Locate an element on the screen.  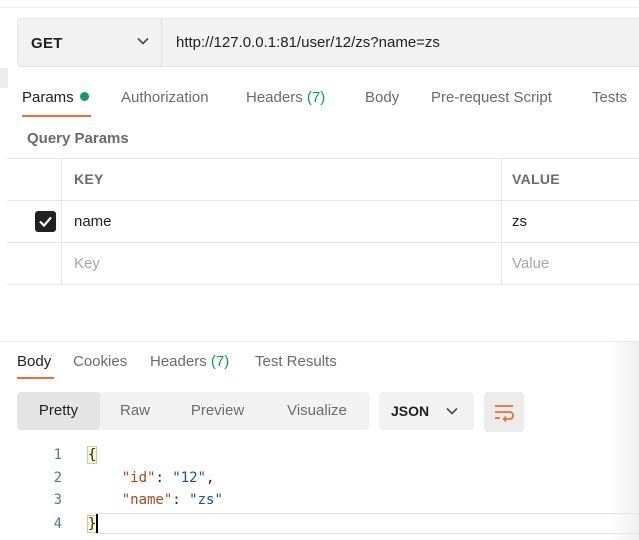
param-enabled-checkbox is located at coordinates (45, 221).